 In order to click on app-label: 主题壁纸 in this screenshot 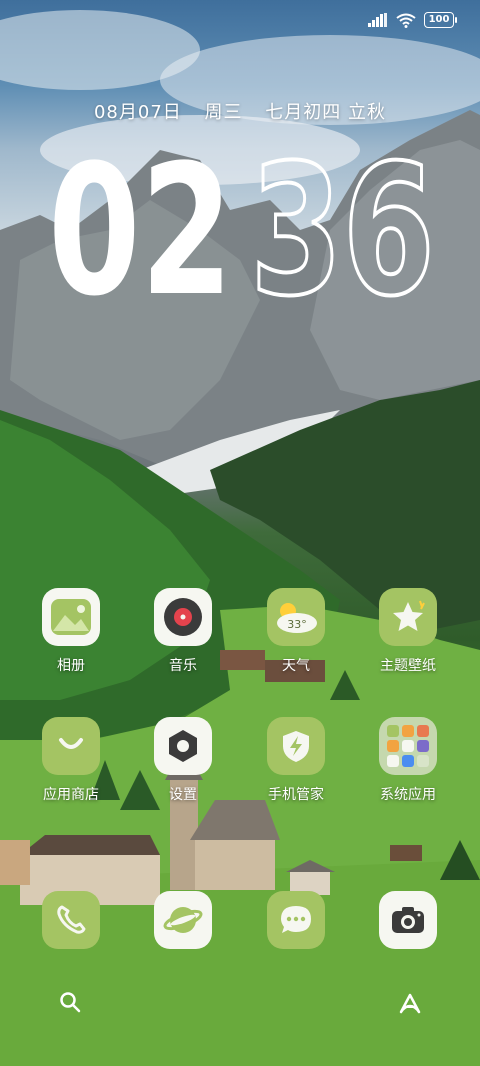, I will do `click(408, 666)`.